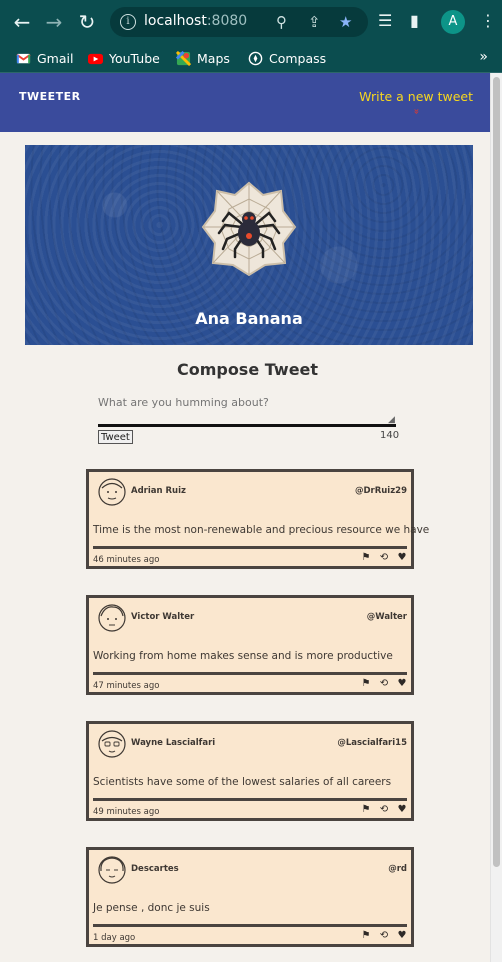 The width and height of the screenshot is (502, 962). What do you see at coordinates (126, 686) in the screenshot?
I see `tweet-timestamp: 47 minutes ago` at bounding box center [126, 686].